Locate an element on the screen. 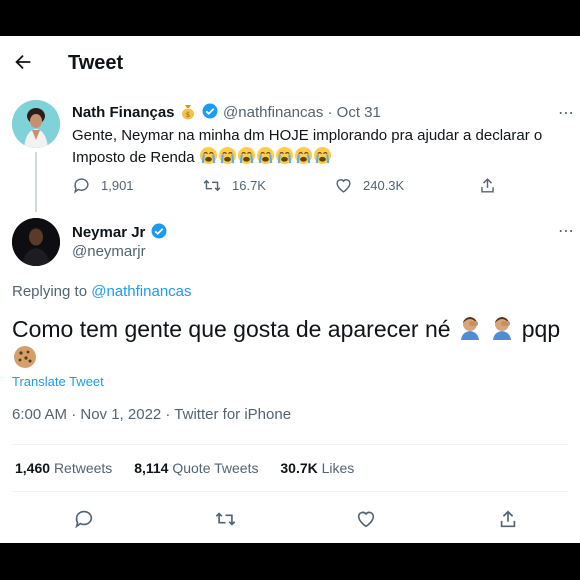 The height and width of the screenshot is (580, 580). replying-to: Replying to @nathfinancas is located at coordinates (102, 291).